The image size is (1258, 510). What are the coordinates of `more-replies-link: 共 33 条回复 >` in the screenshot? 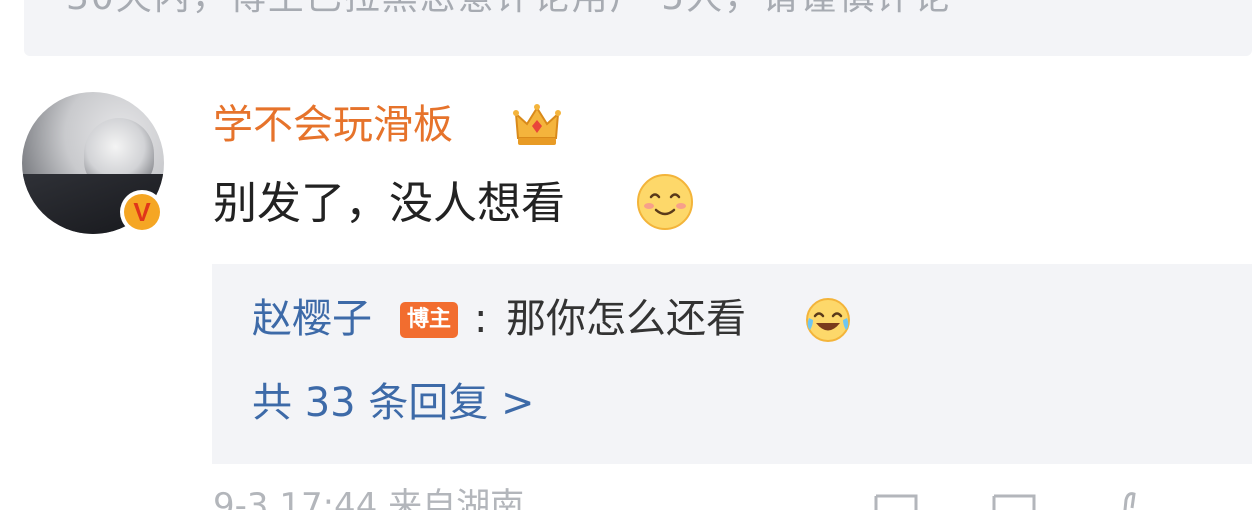 It's located at (393, 403).